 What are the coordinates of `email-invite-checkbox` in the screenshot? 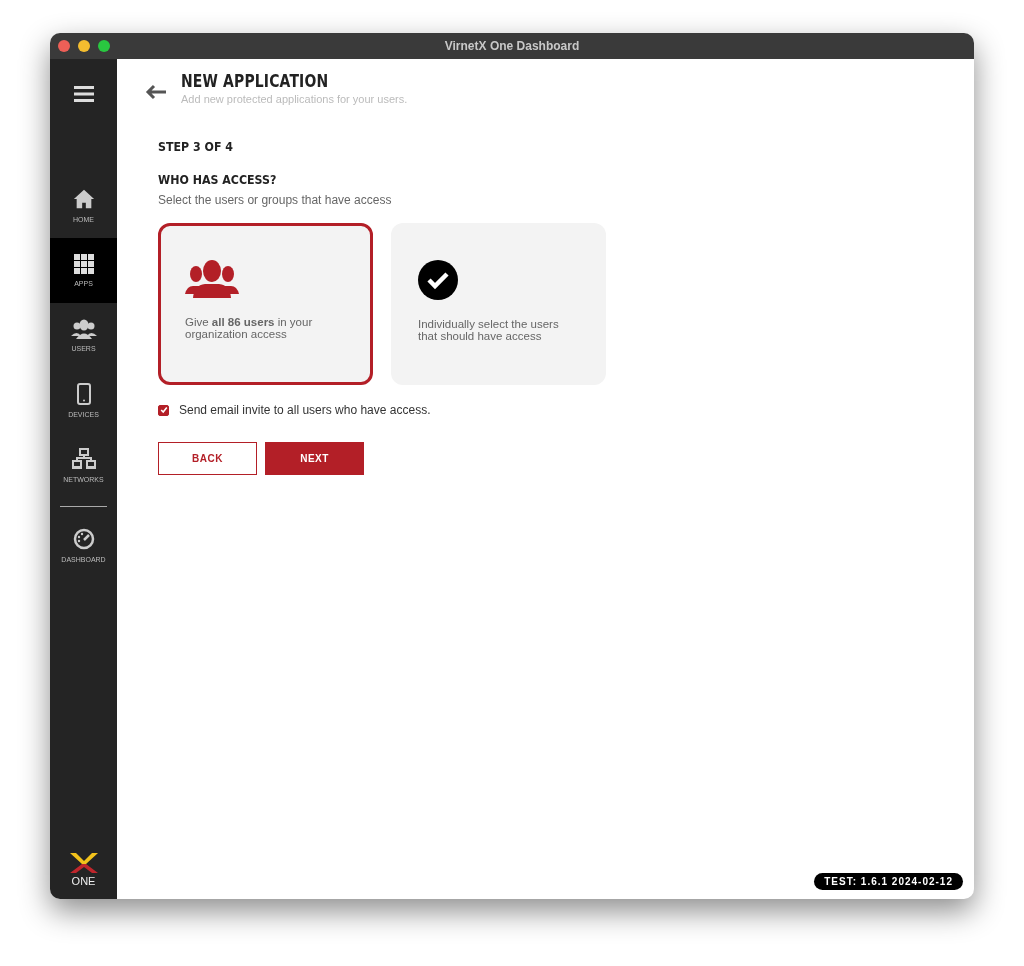 It's located at (163, 410).